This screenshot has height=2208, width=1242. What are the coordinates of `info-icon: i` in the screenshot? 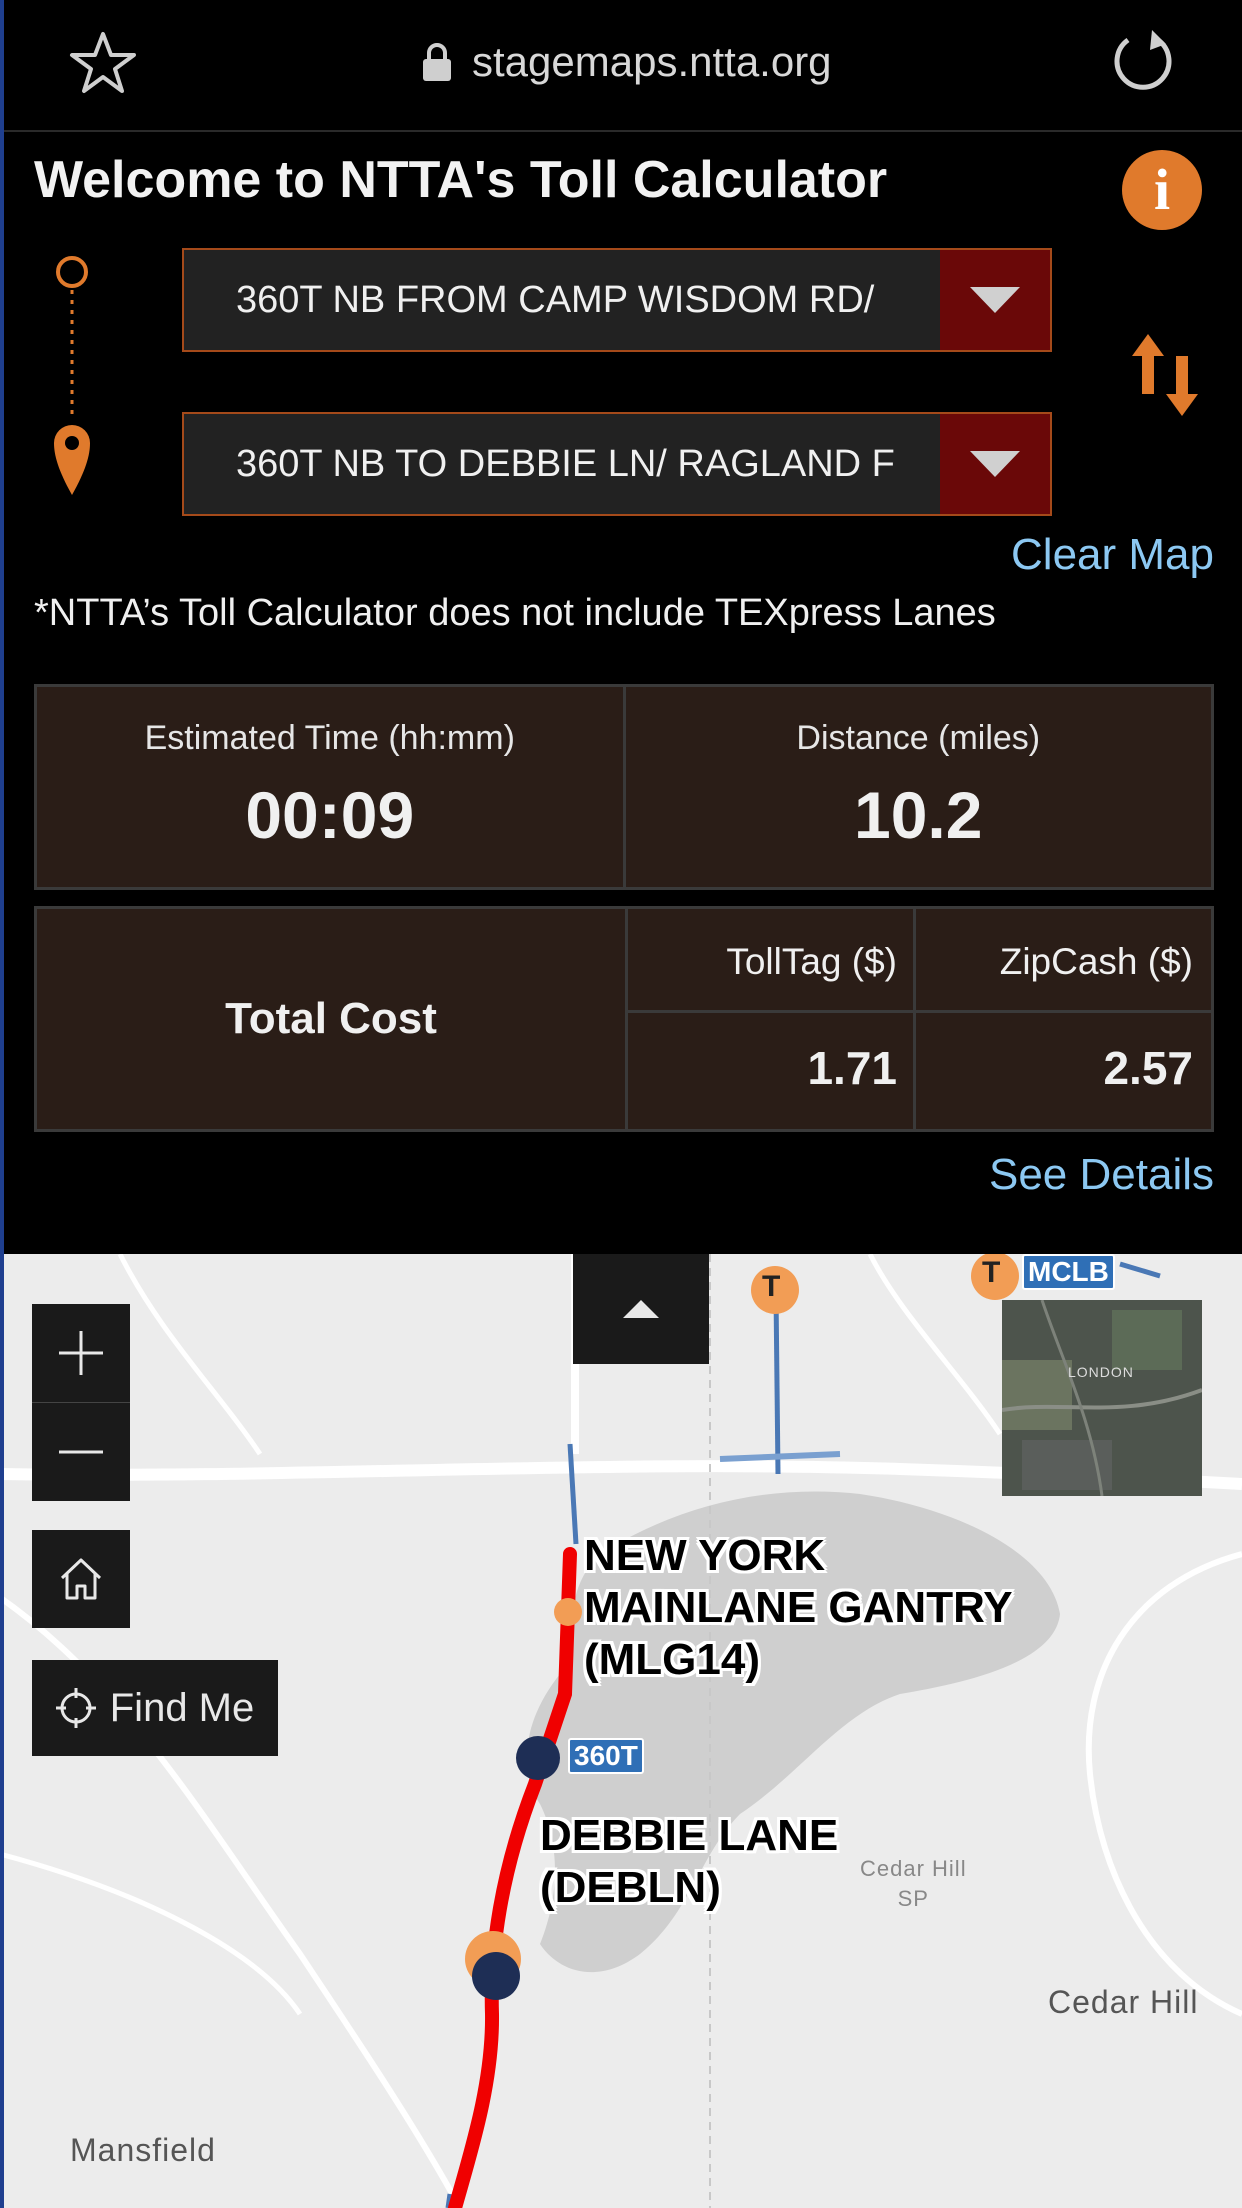 It's located at (1162, 189).